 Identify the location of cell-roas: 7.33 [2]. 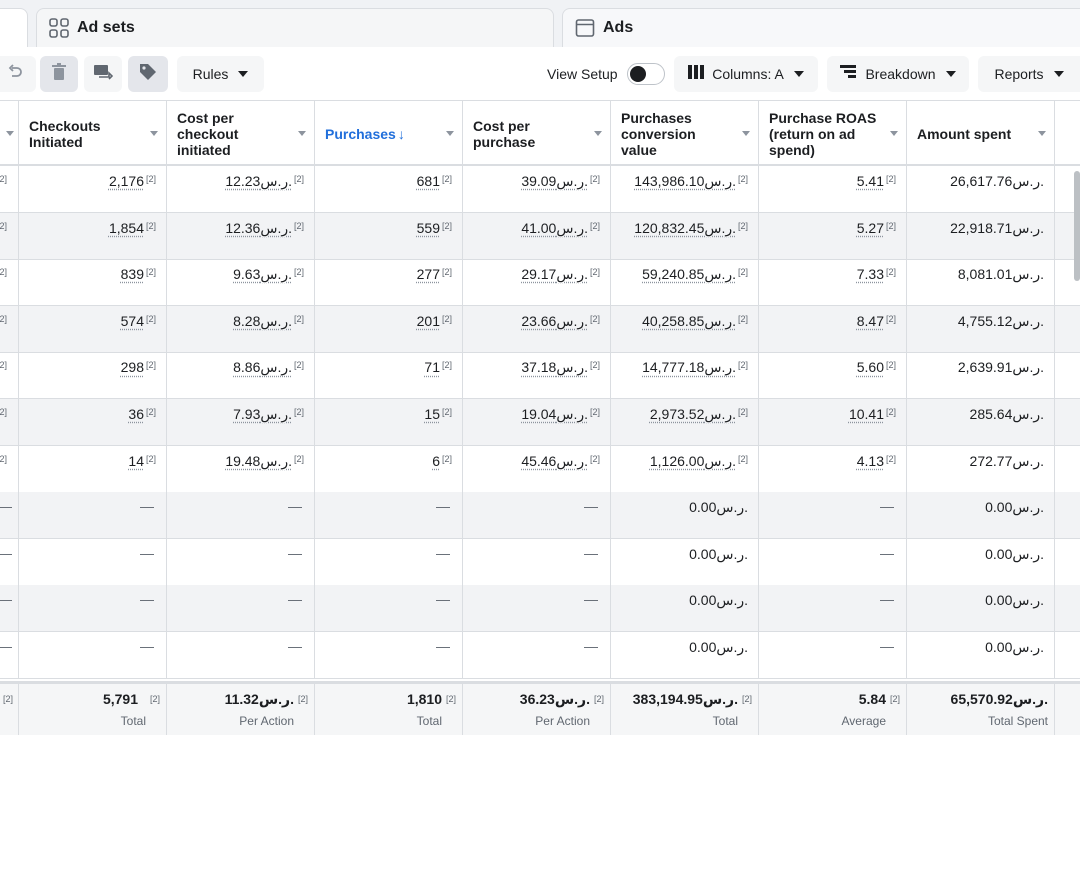
(833, 282).